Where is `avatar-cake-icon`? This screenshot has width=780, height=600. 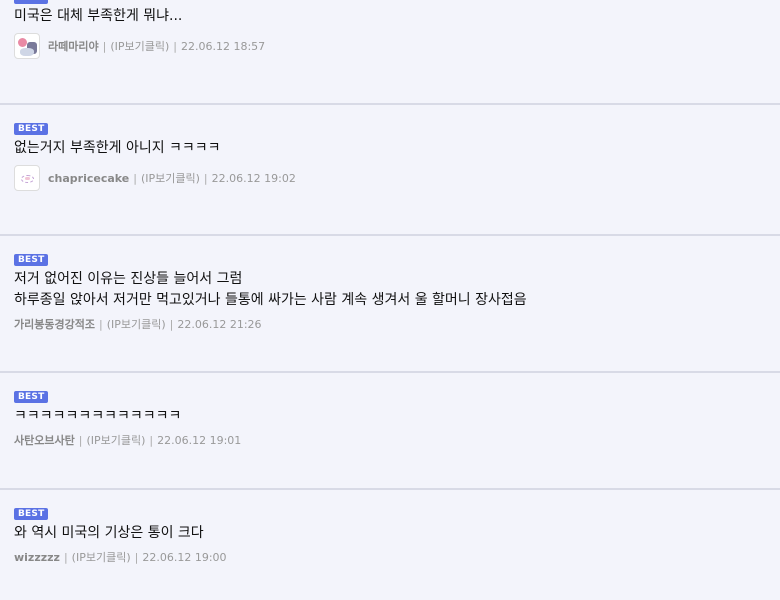
avatar-cake-icon is located at coordinates (27, 178).